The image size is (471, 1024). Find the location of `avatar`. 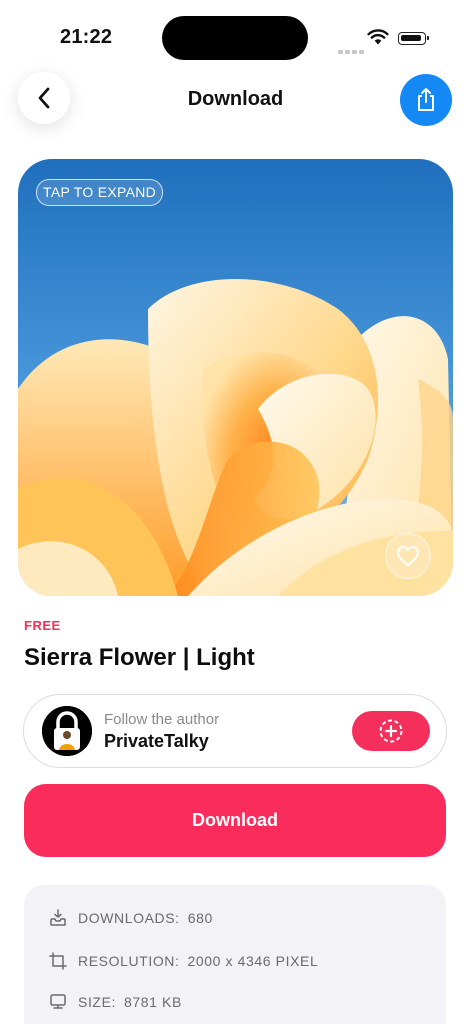

avatar is located at coordinates (67, 731).